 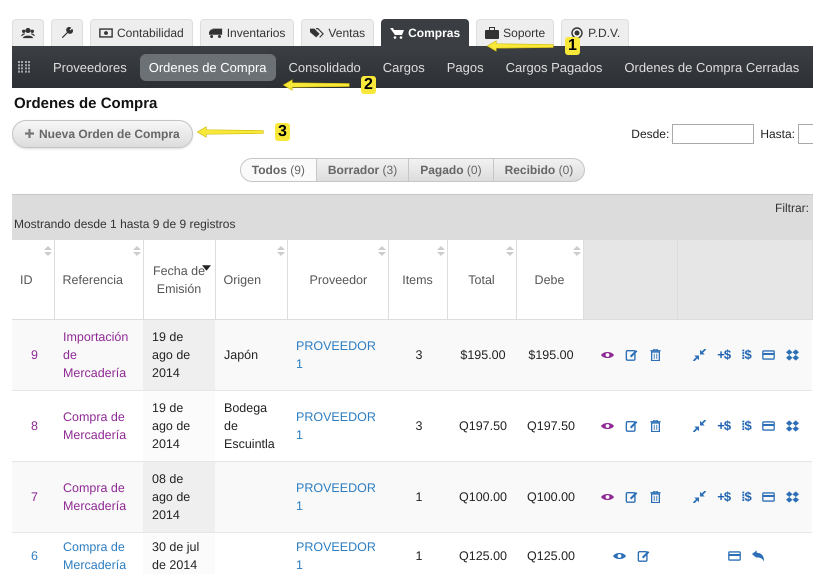 I want to click on origin-cell-text: Japón, so click(x=242, y=355).